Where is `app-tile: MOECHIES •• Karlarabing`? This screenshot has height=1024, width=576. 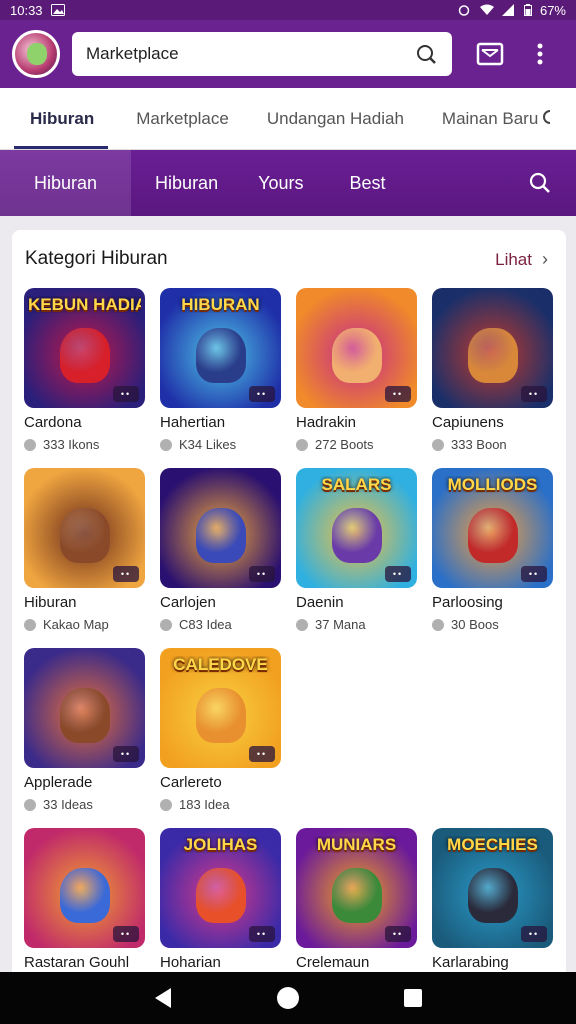
app-tile: MOECHIES •• Karlarabing is located at coordinates (492, 899).